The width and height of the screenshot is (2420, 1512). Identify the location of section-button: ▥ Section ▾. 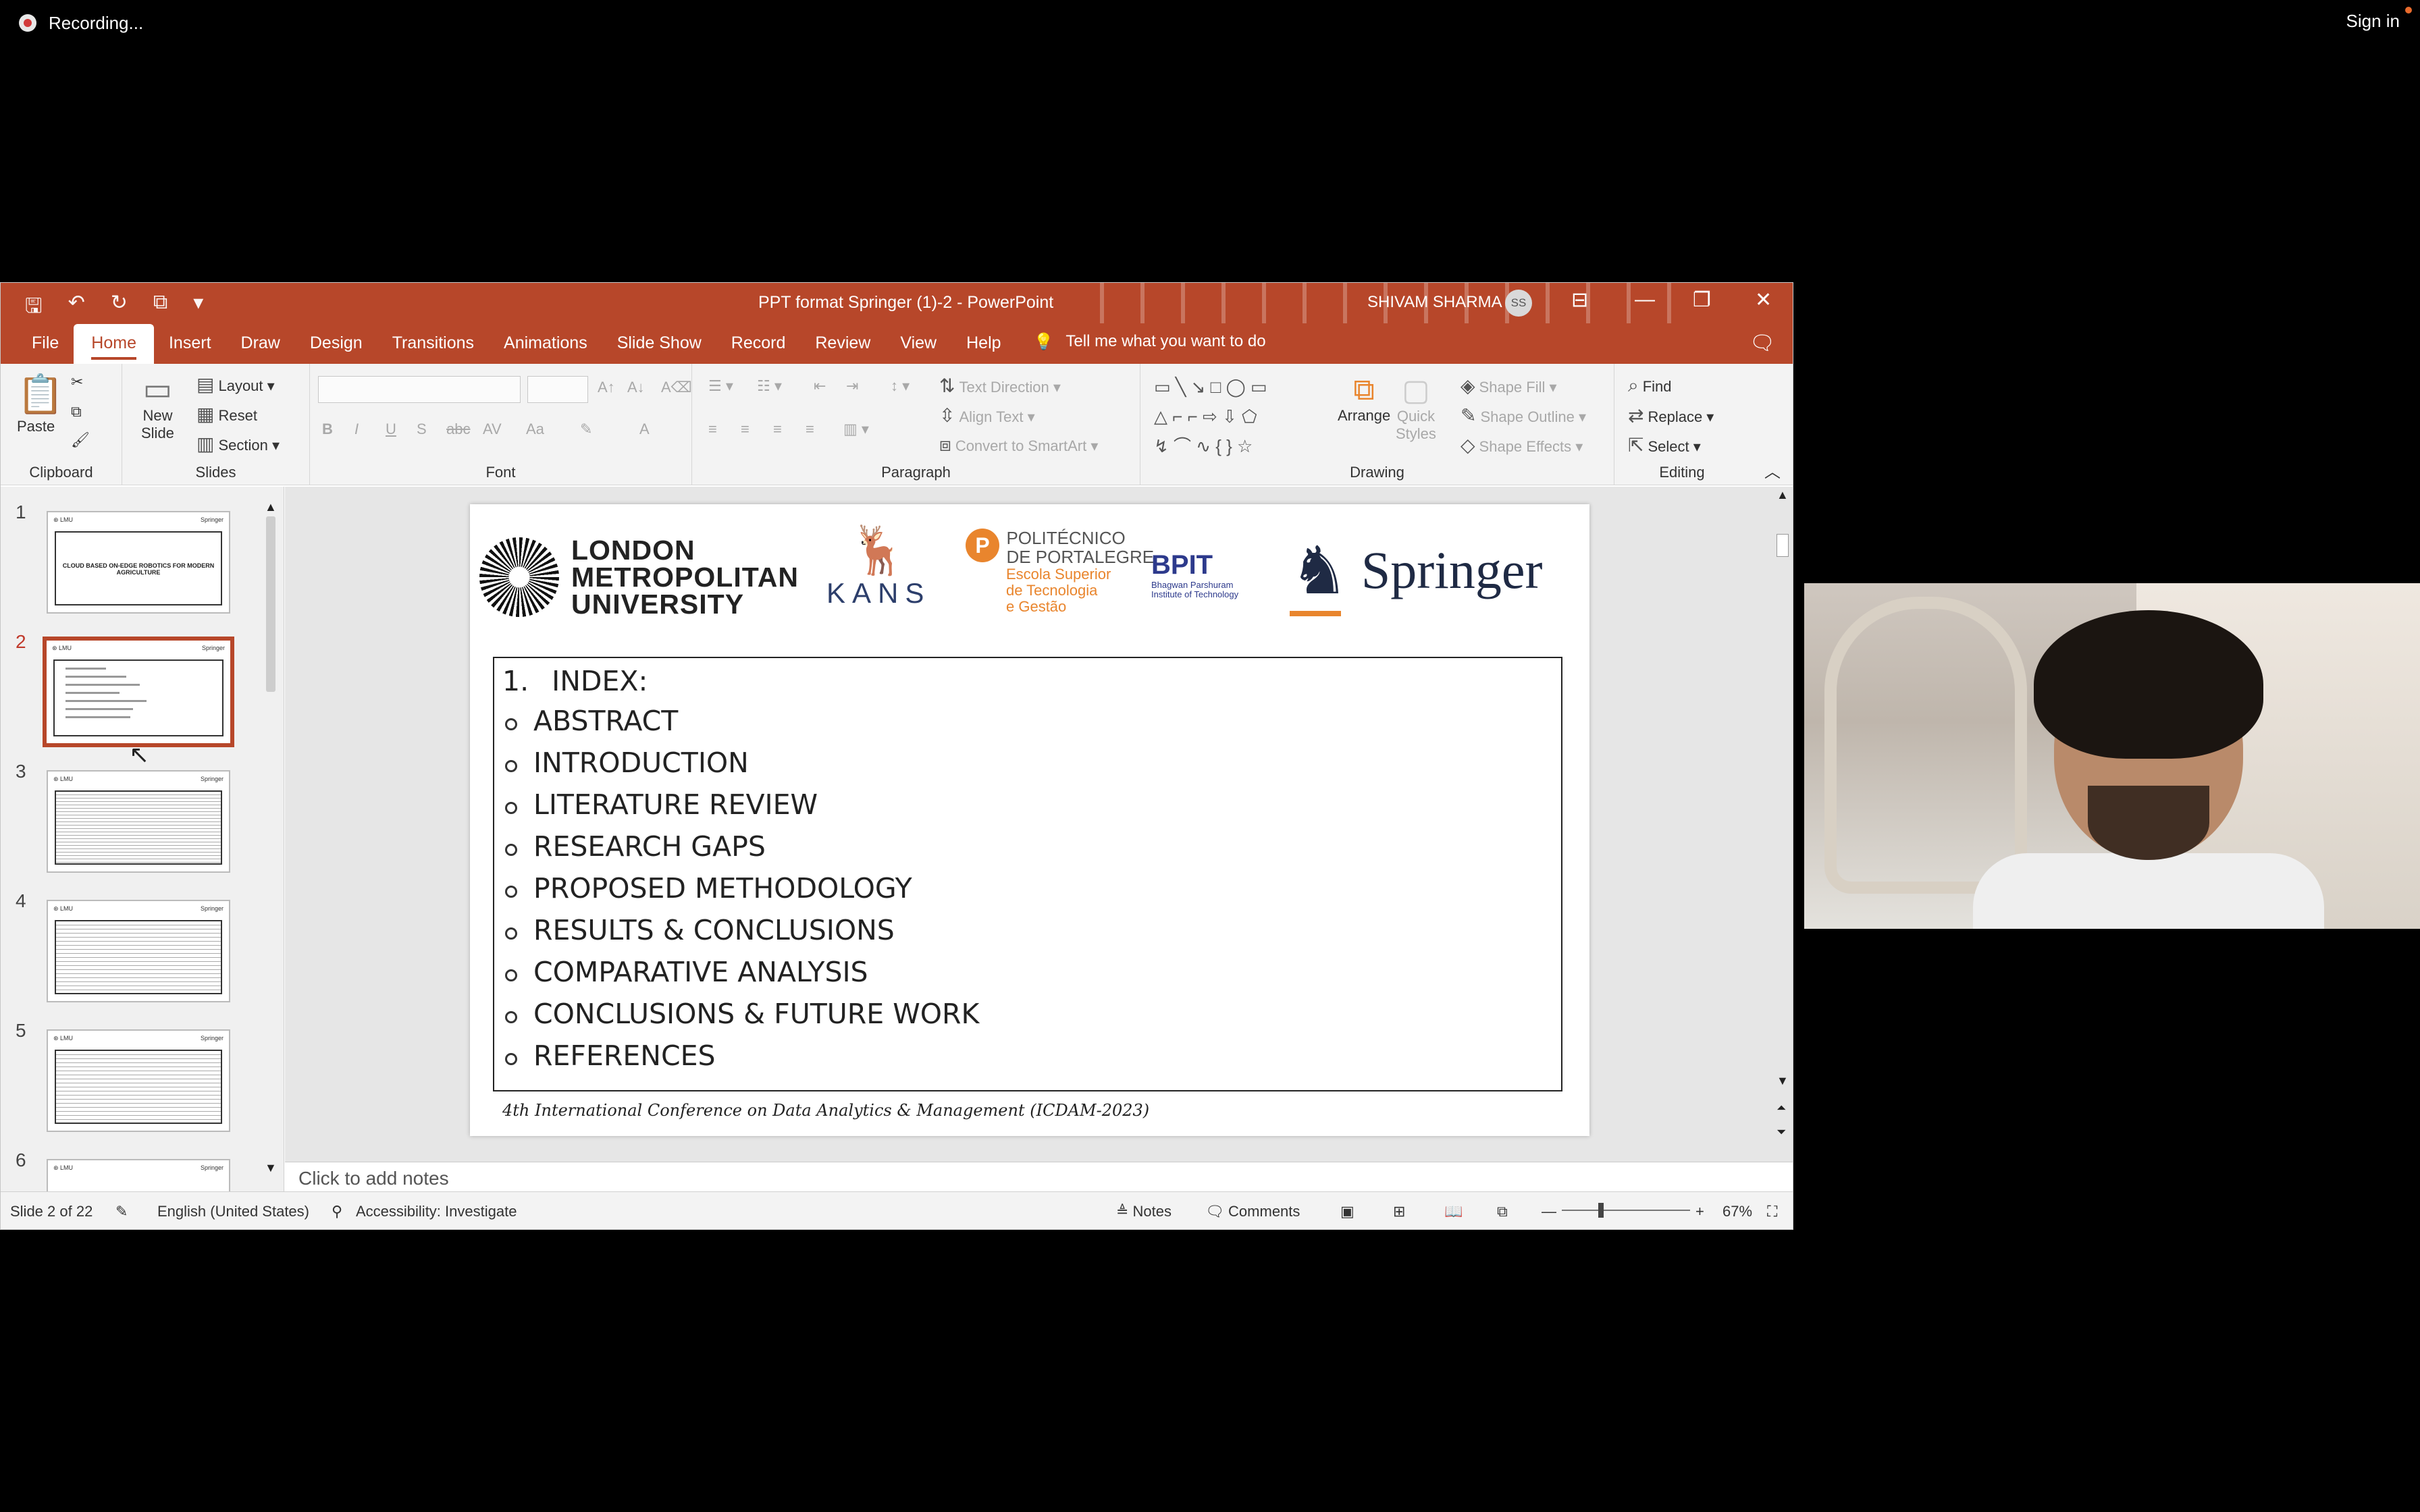
(238, 444).